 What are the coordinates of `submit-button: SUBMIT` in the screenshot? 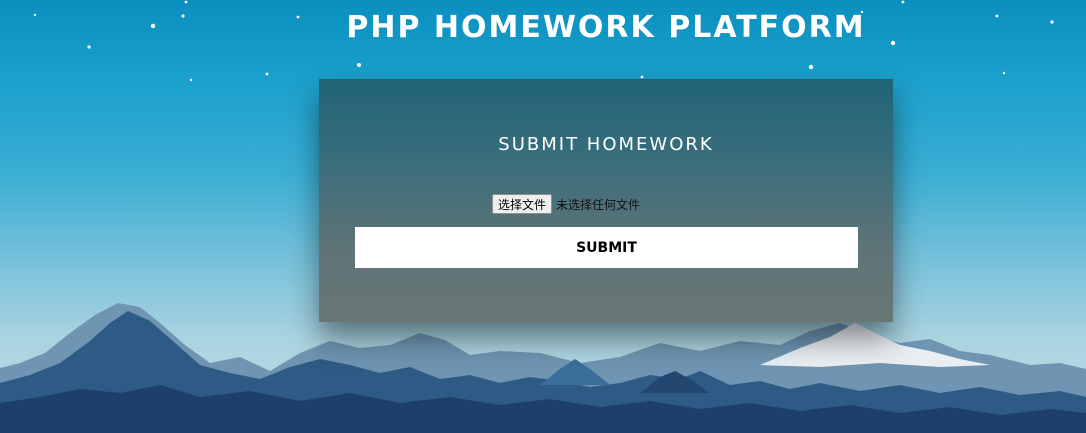 It's located at (606, 247).